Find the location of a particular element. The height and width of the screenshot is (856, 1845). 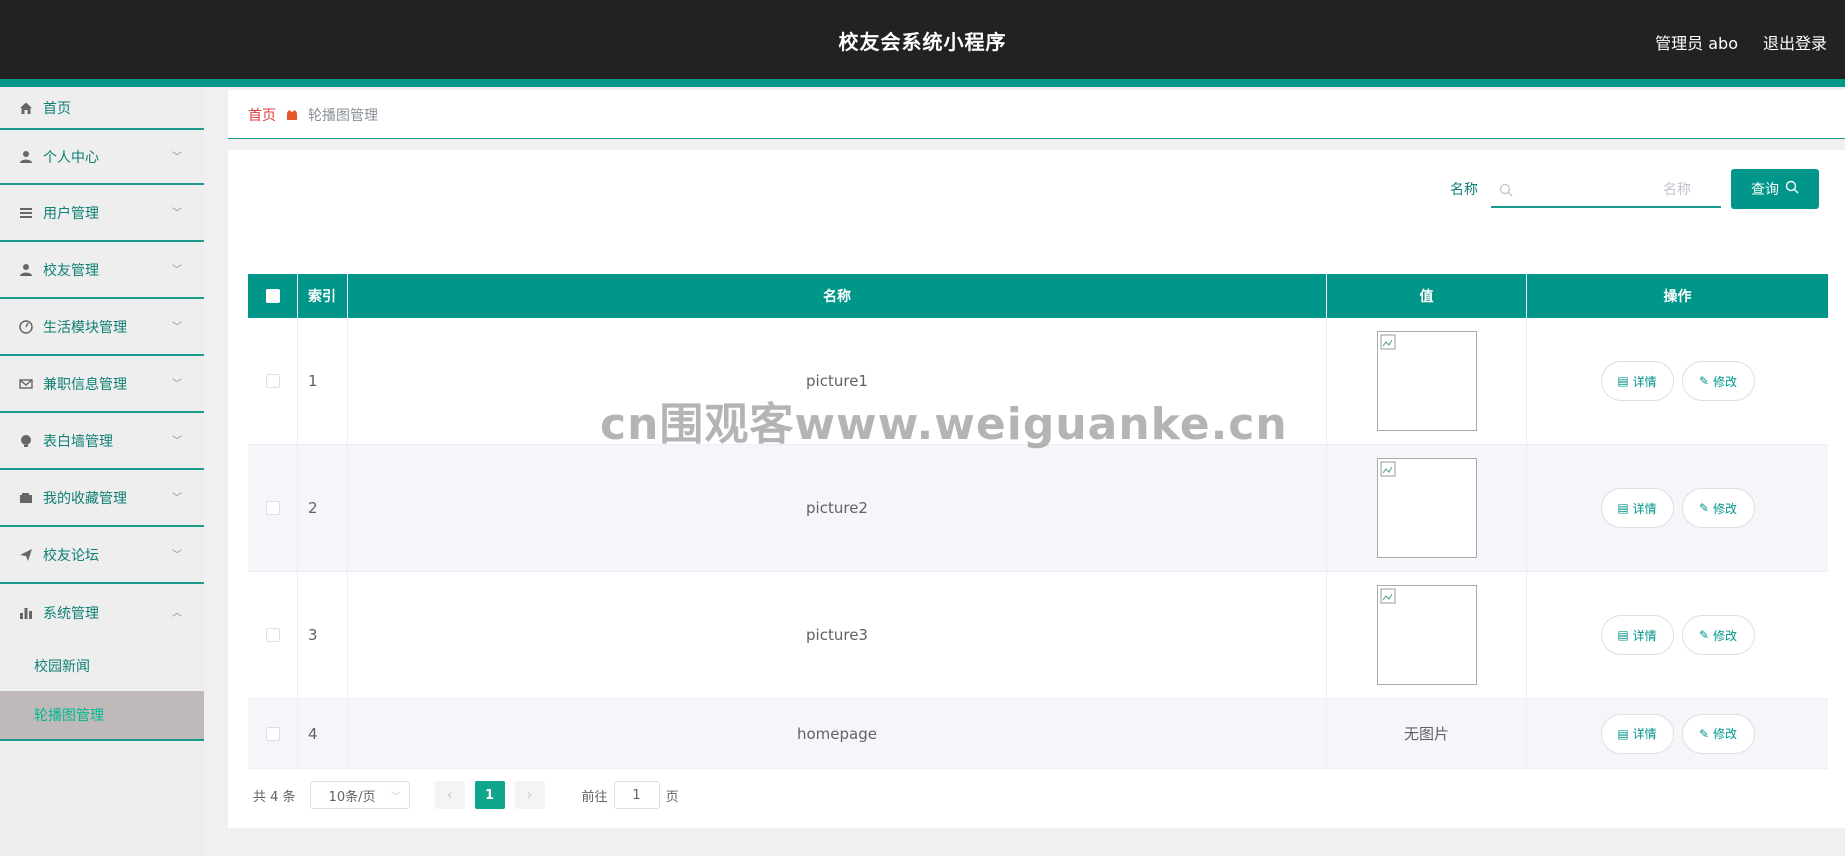

next-page-button: › is located at coordinates (529, 795).